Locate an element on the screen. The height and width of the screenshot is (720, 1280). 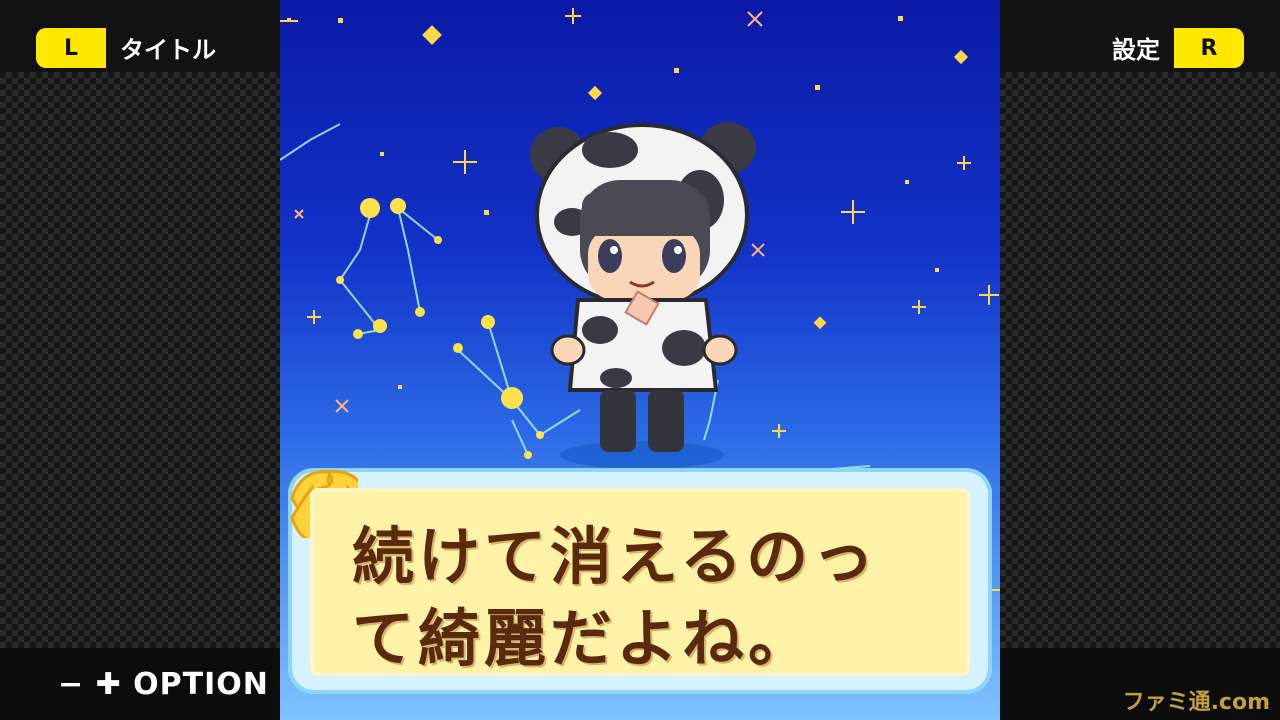
watermark-logo: ファミ通.com is located at coordinates (1196, 702).